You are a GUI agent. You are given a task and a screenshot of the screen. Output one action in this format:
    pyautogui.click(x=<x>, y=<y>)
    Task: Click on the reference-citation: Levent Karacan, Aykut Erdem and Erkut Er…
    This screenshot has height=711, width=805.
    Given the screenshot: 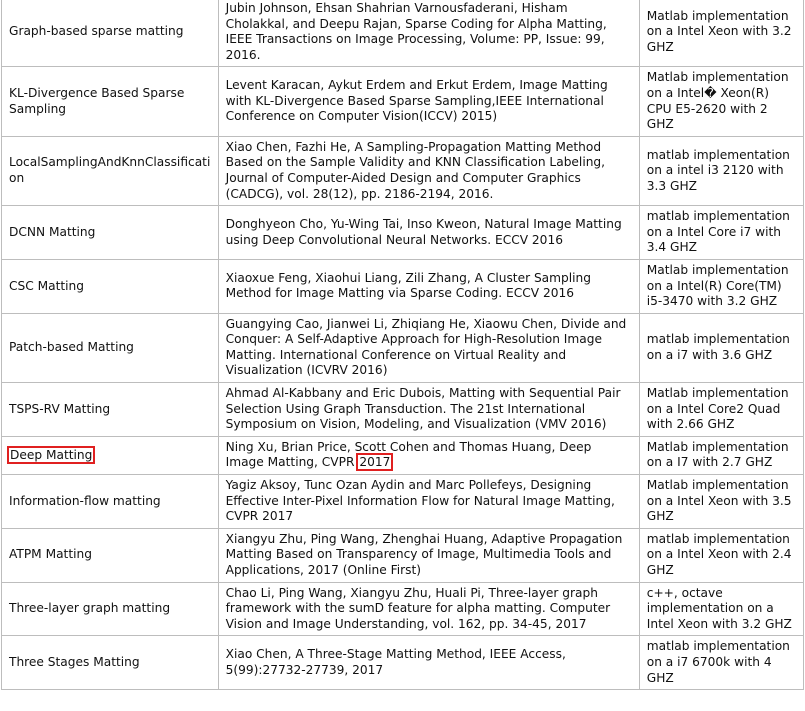 What is the action you would take?
    pyautogui.click(x=428, y=101)
    